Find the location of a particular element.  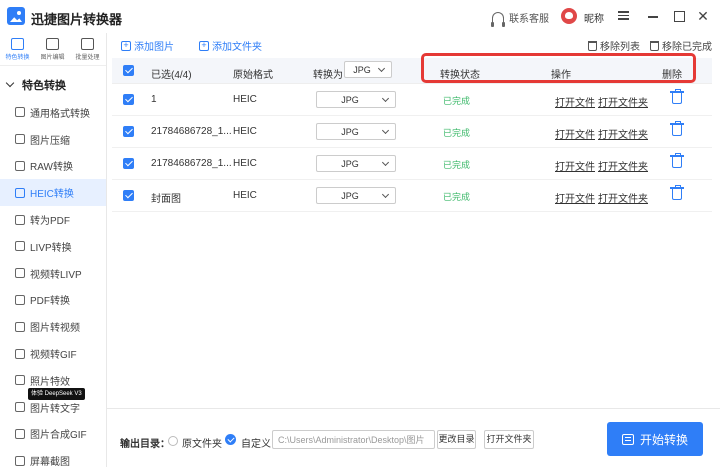

support-label: 联系客服 is located at coordinates (529, 19).